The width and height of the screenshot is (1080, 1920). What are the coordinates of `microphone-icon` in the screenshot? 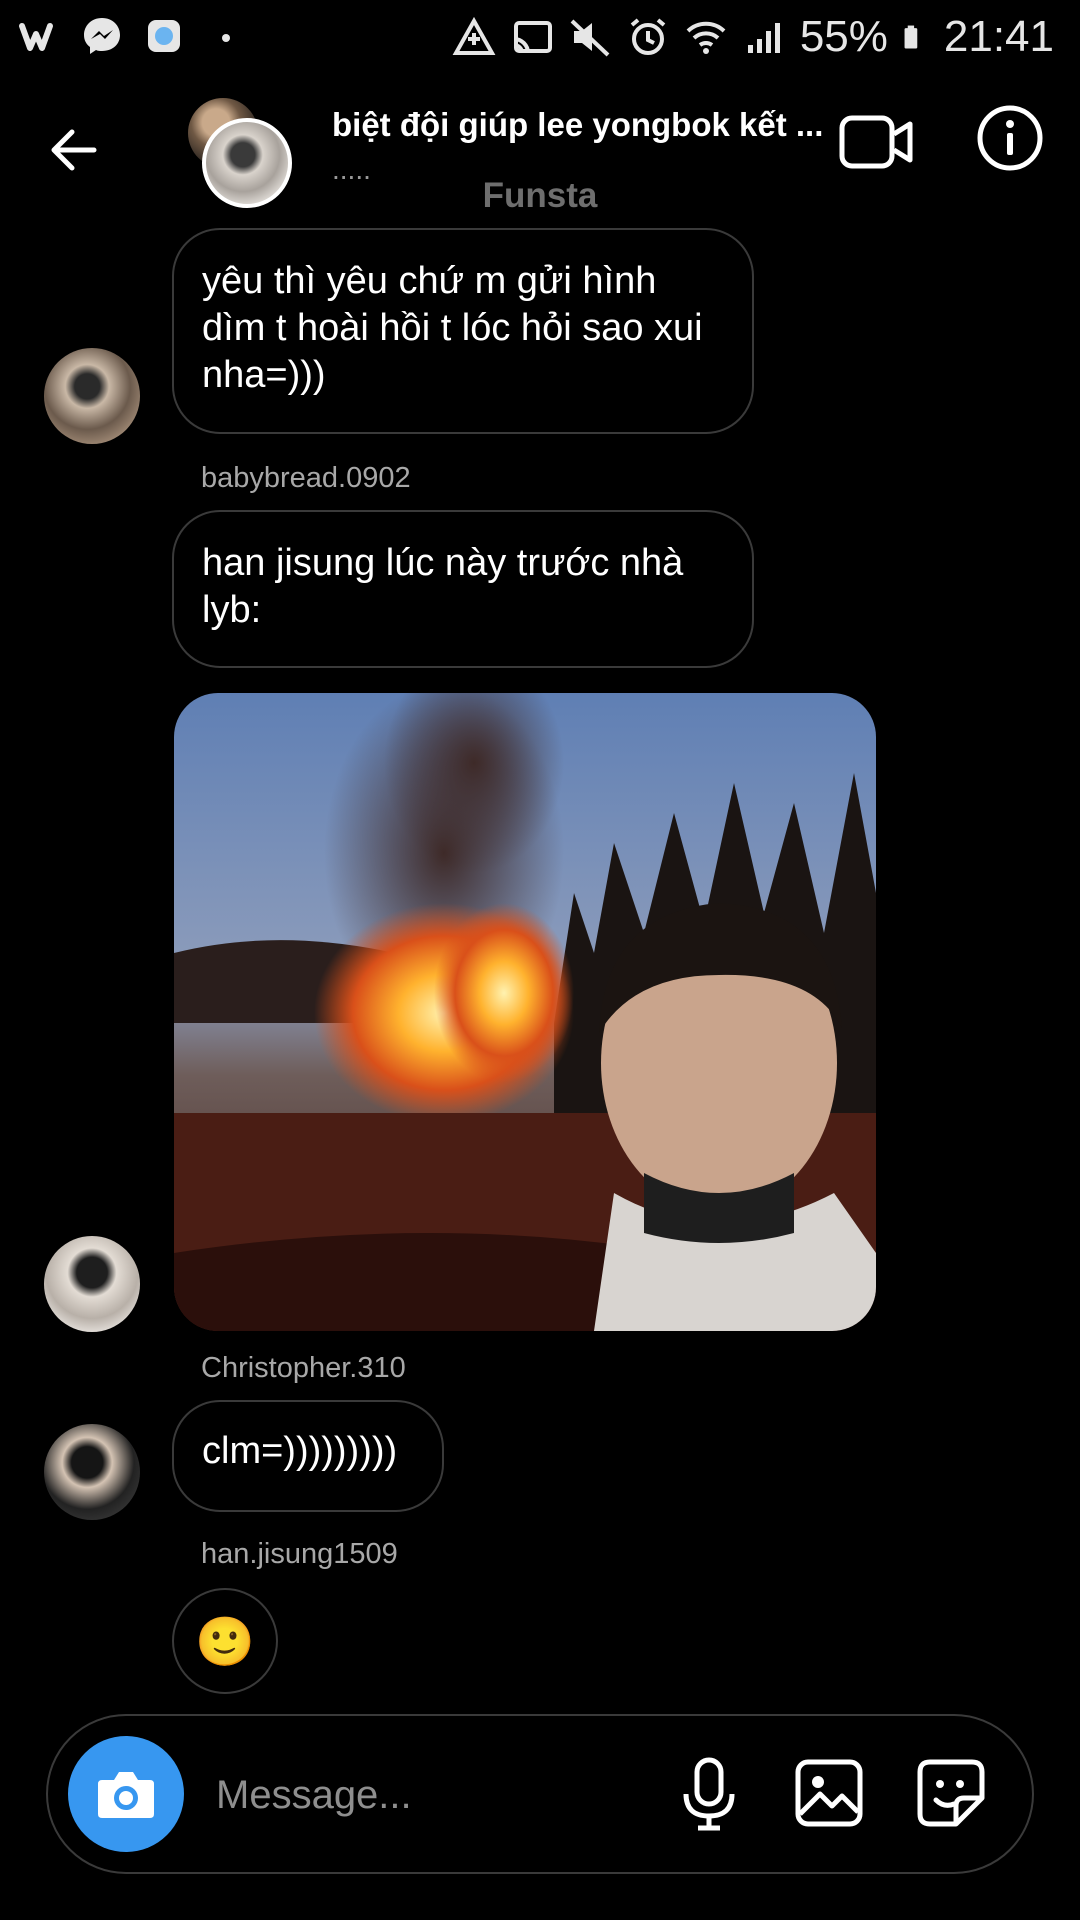 It's located at (709, 1794).